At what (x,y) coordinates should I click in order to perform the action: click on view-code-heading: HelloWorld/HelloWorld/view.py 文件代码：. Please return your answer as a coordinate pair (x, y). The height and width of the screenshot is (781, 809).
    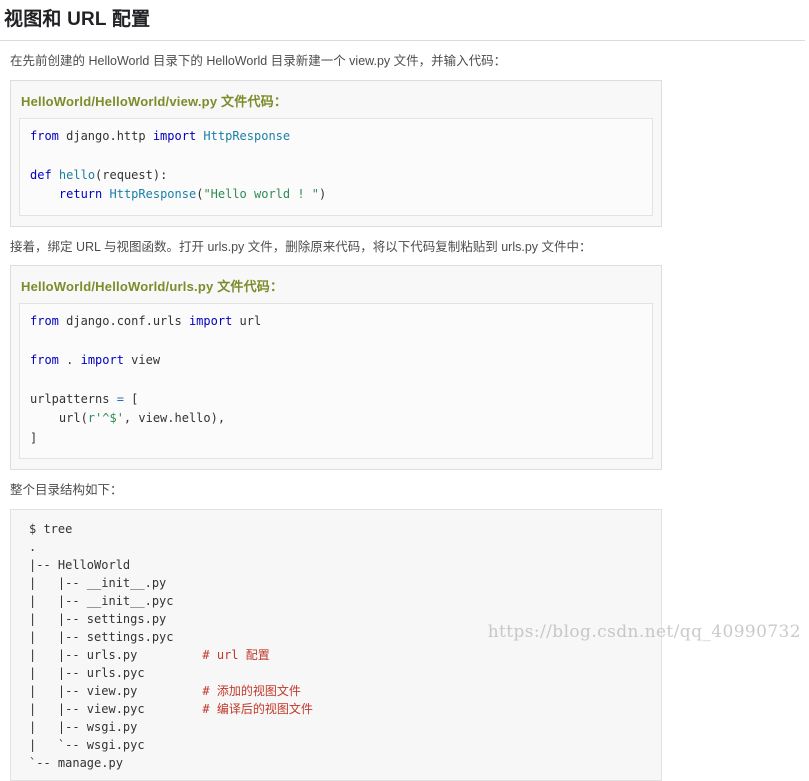
    Looking at the image, I should click on (154, 101).